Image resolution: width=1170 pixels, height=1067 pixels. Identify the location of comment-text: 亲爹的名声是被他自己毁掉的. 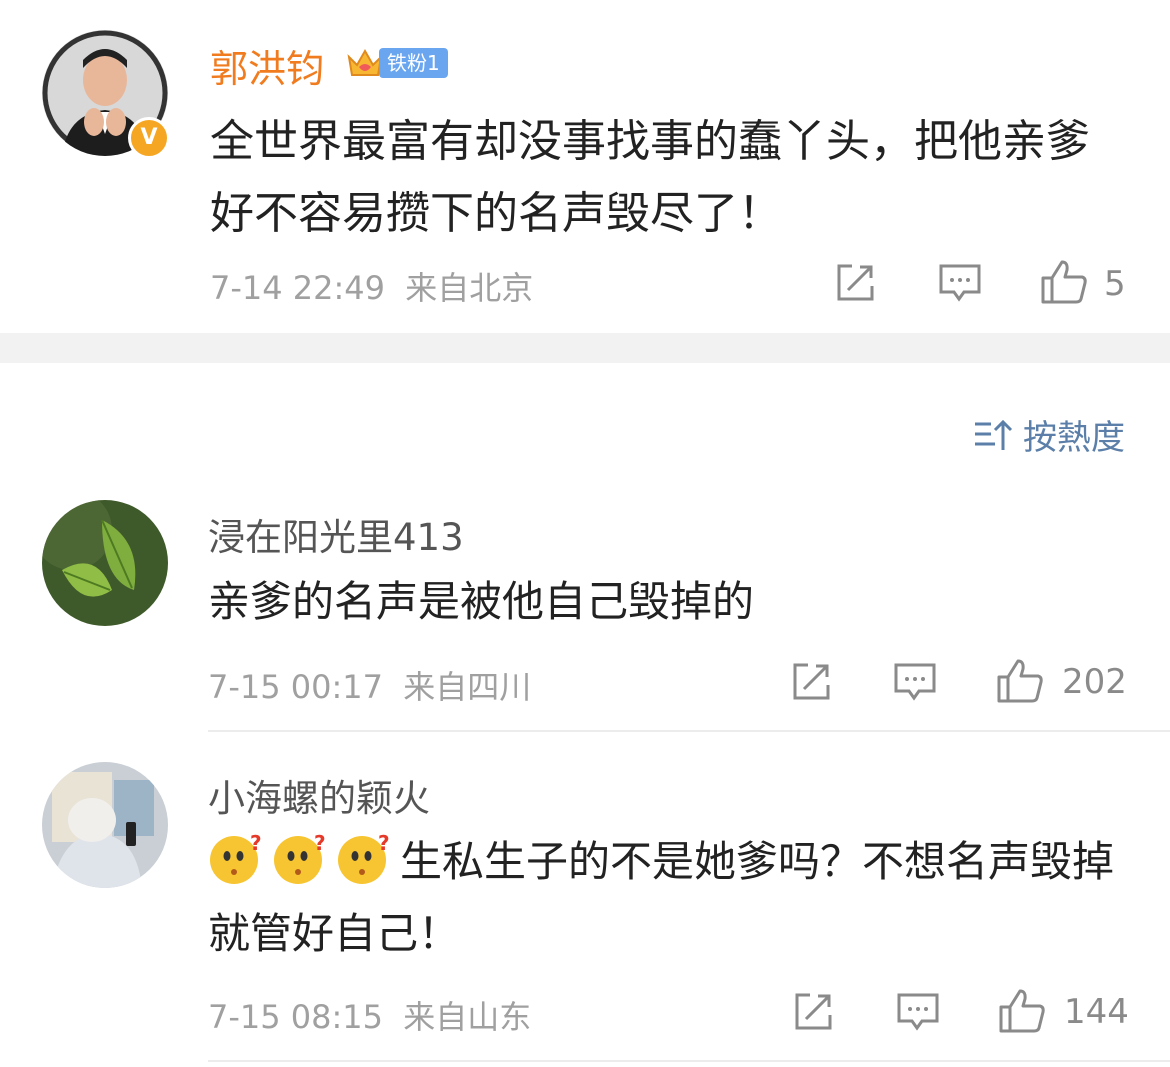
(481, 601).